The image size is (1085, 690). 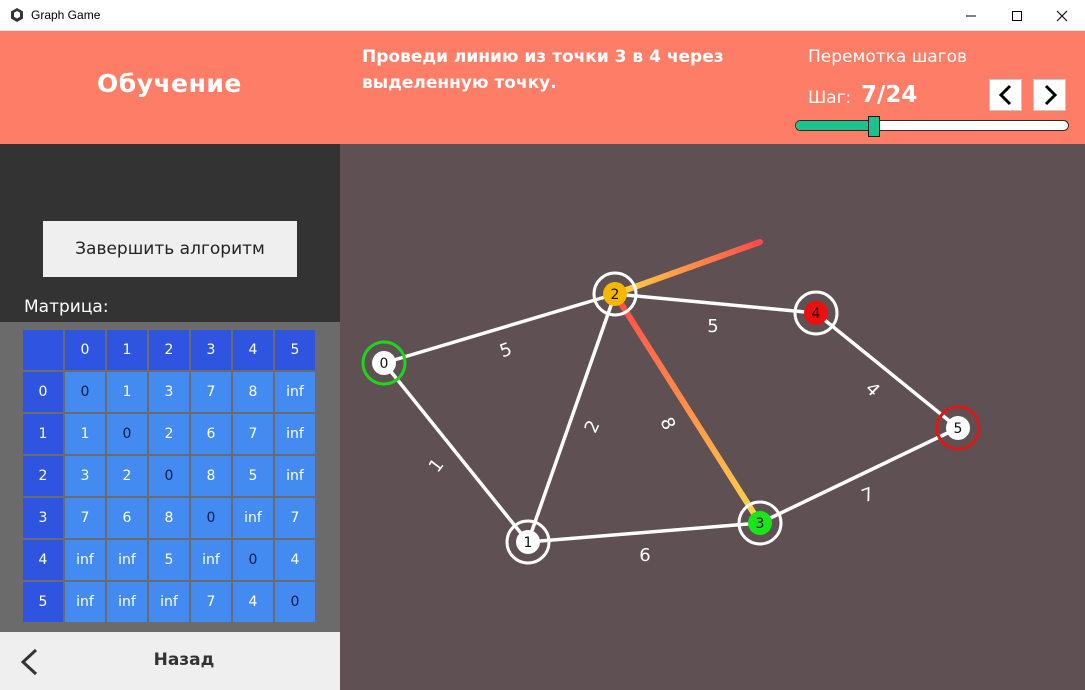 I want to click on rewind-label: Перемотка шагов, so click(x=888, y=57).